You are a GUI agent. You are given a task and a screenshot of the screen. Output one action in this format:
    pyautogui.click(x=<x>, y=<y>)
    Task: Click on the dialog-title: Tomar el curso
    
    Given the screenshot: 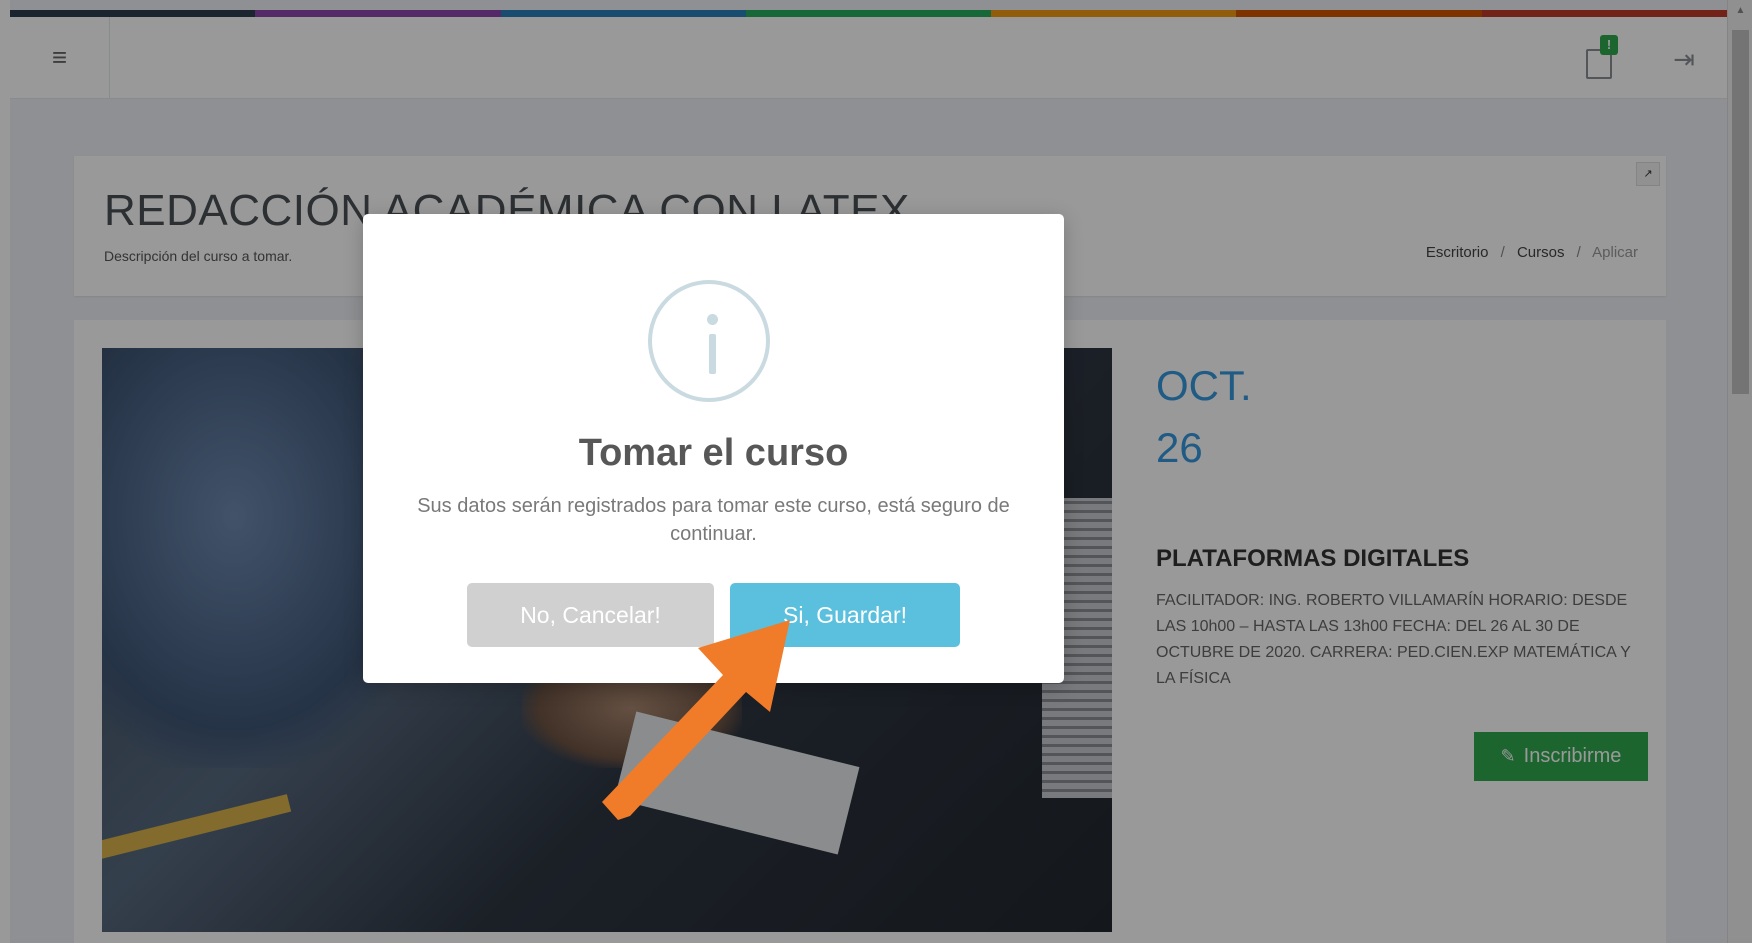 What is the action you would take?
    pyautogui.click(x=713, y=453)
    